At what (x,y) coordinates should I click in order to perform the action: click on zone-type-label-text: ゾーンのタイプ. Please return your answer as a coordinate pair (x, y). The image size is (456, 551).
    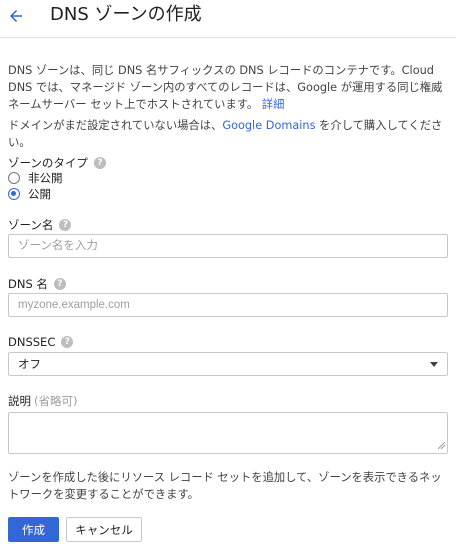
    Looking at the image, I should click on (48, 163).